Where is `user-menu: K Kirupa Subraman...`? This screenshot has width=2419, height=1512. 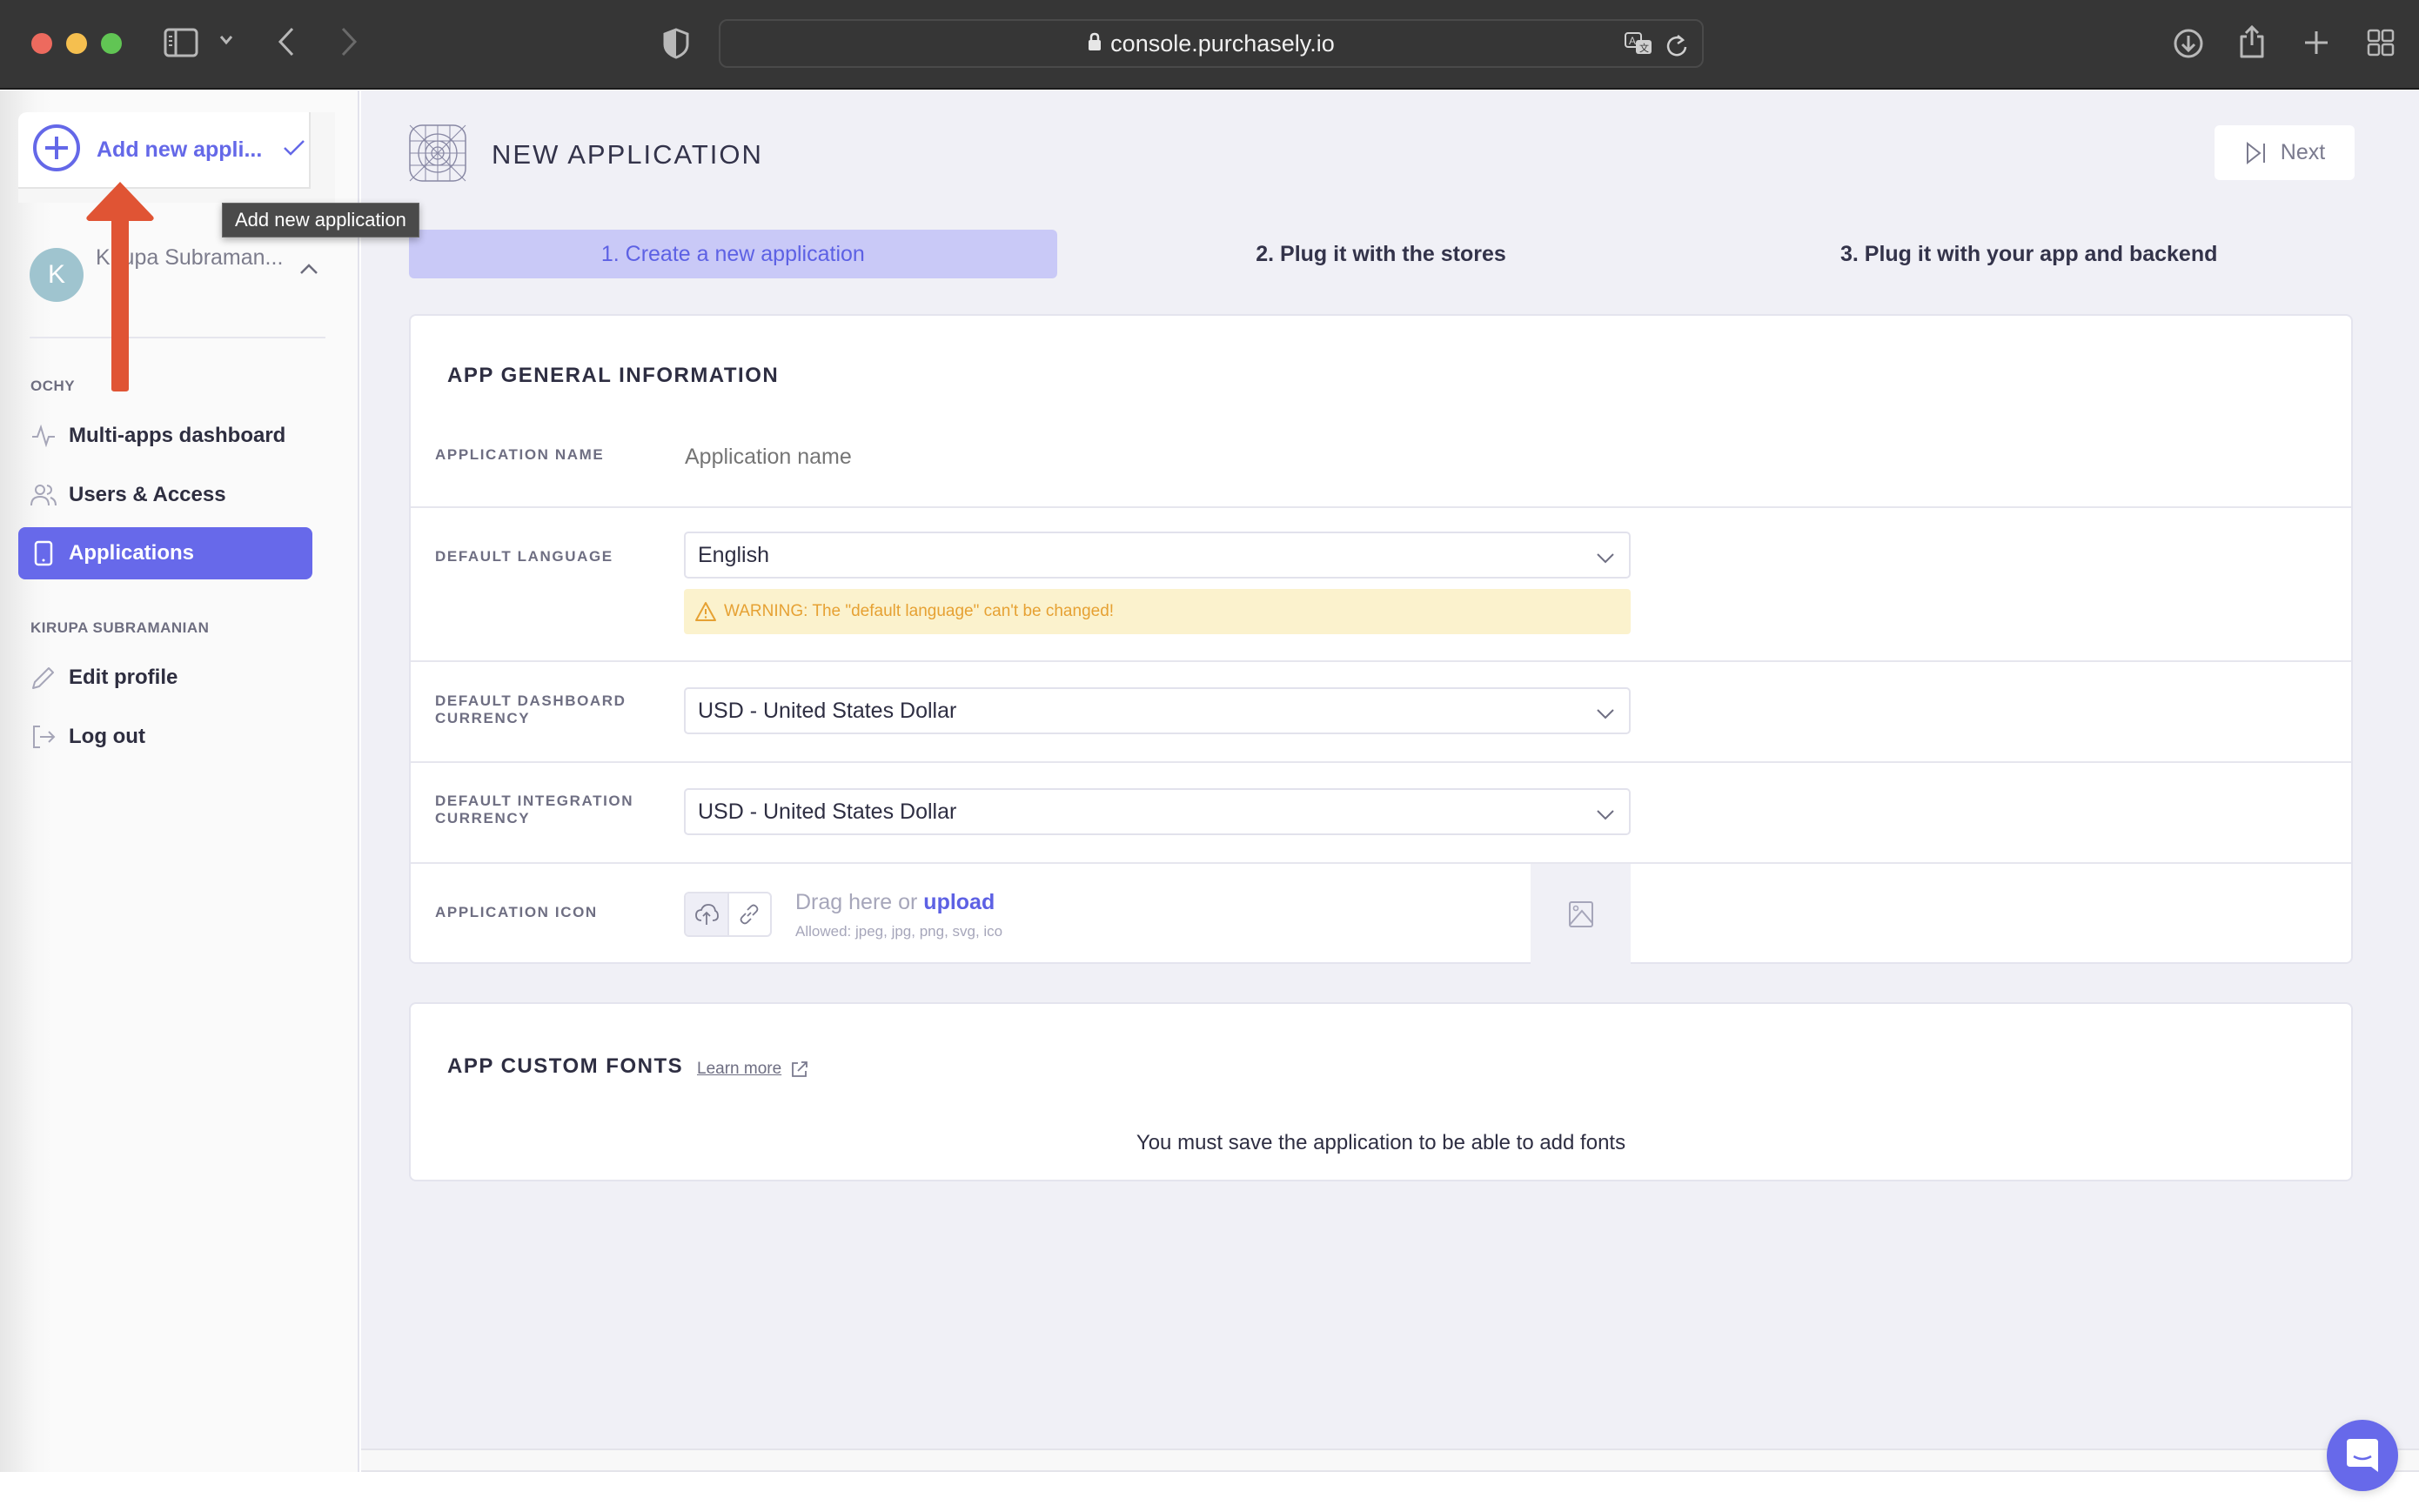
user-menu: K Kirupa Subraman... is located at coordinates (177, 274).